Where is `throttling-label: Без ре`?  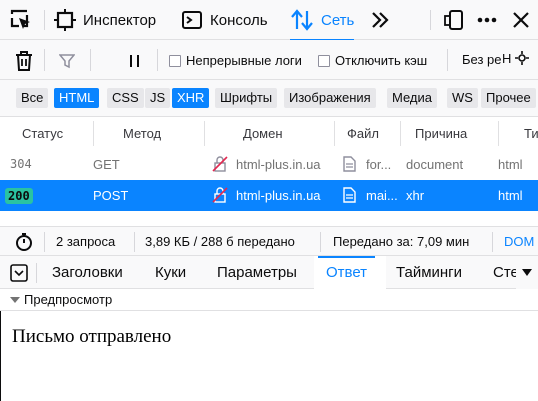
throttling-label: Без ре is located at coordinates (482, 59).